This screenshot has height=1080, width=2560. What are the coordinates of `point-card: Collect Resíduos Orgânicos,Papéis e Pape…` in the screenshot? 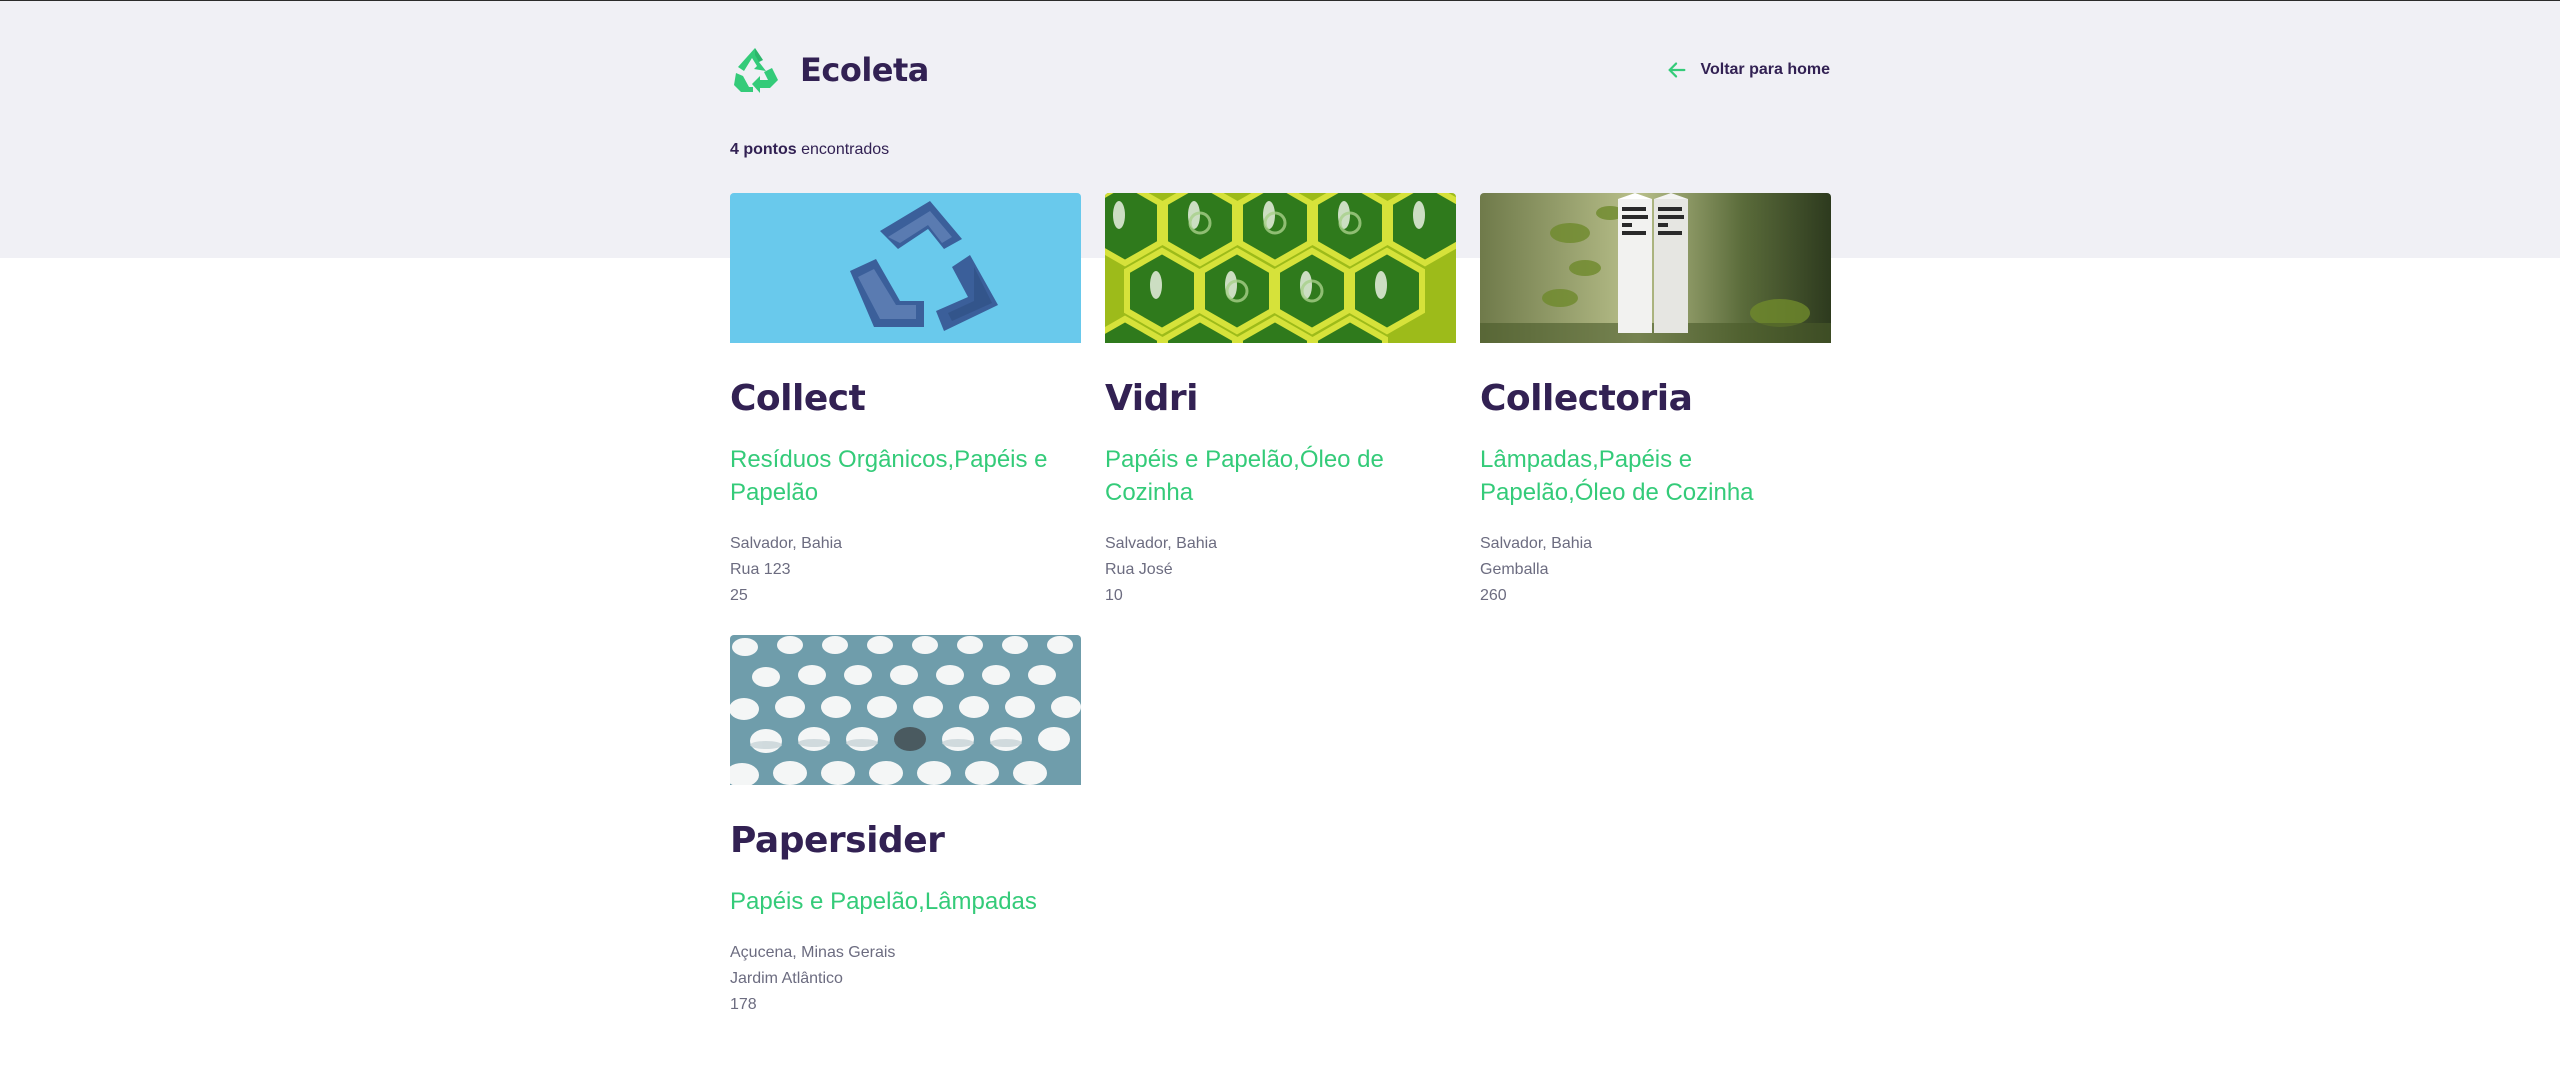 It's located at (905, 401).